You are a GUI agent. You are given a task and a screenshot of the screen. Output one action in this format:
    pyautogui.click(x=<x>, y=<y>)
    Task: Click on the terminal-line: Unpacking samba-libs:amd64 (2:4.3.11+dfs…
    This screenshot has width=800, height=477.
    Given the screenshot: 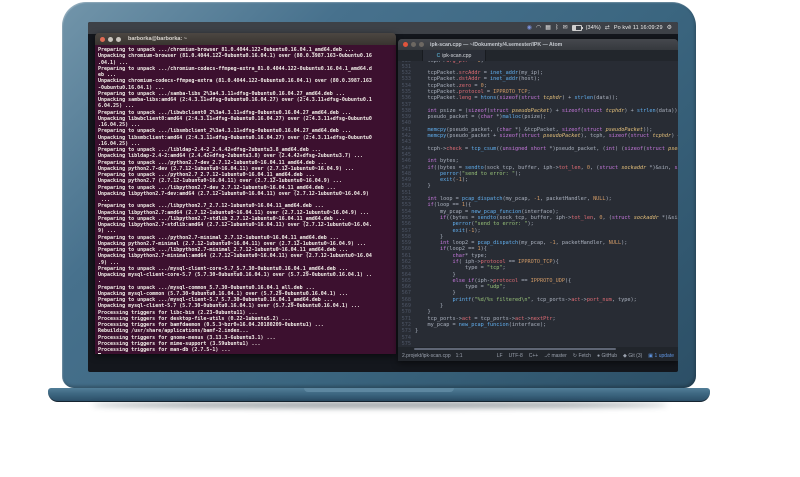 What is the action you would take?
    pyautogui.click(x=235, y=100)
    